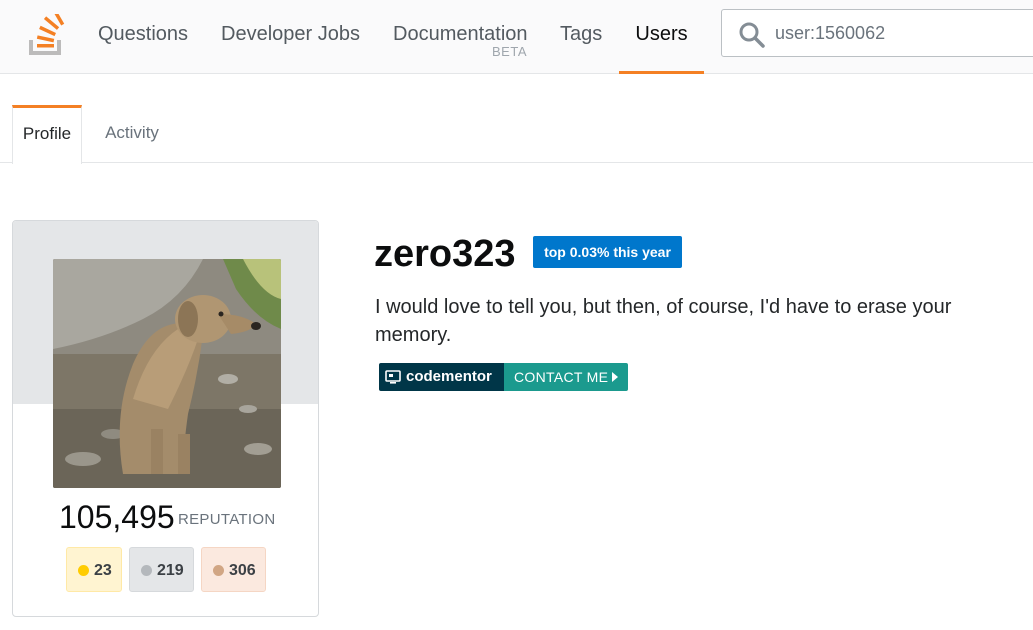 The width and height of the screenshot is (1033, 630). I want to click on codementor-monitor-icon, so click(393, 377).